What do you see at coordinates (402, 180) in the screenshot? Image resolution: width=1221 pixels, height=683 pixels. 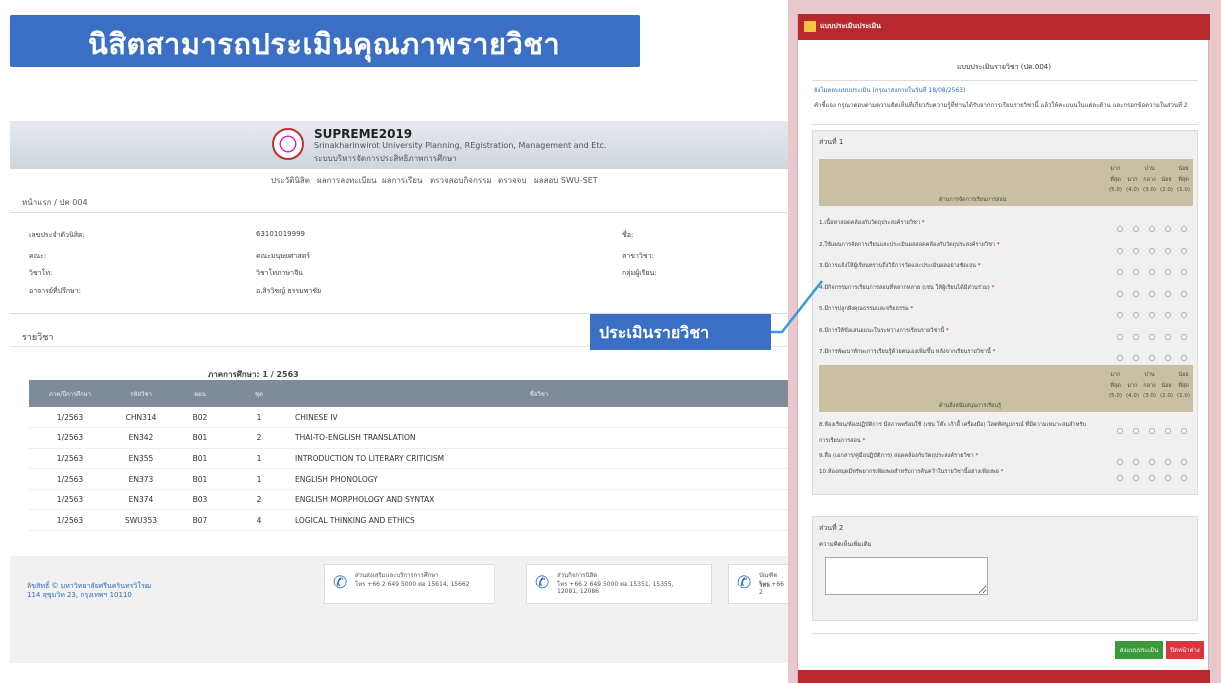 I see `nav-item-grades: ผลการเรียน` at bounding box center [402, 180].